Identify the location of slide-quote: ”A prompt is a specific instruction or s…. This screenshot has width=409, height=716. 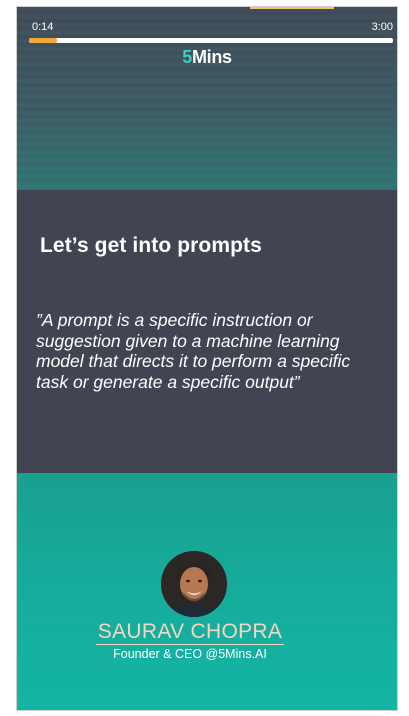
(193, 351).